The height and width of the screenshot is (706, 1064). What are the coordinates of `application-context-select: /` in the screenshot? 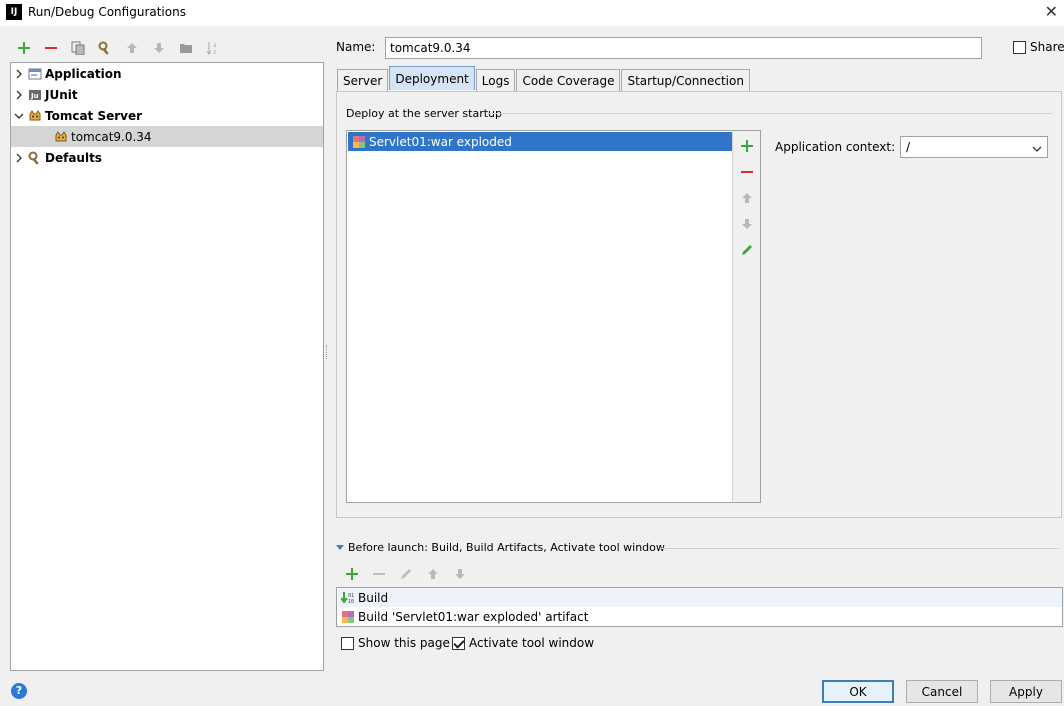 It's located at (974, 147).